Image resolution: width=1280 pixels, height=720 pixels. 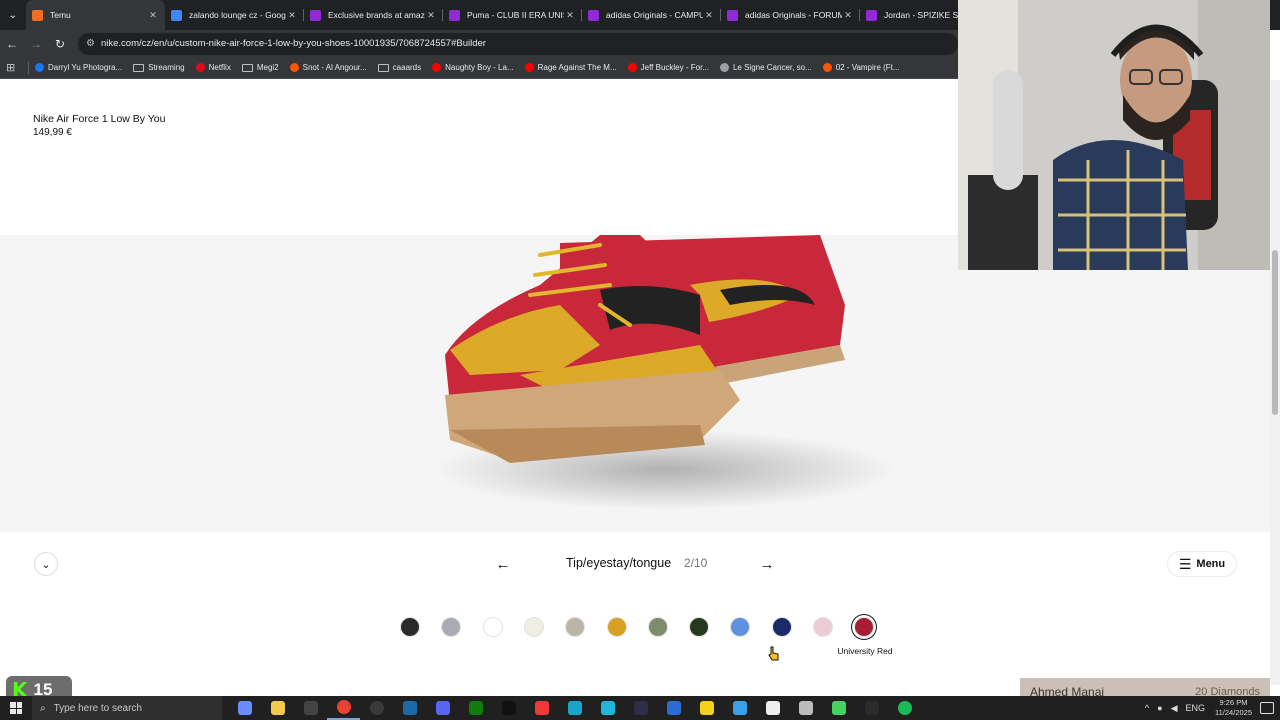 I want to click on steam-icon, so click(x=409, y=708).